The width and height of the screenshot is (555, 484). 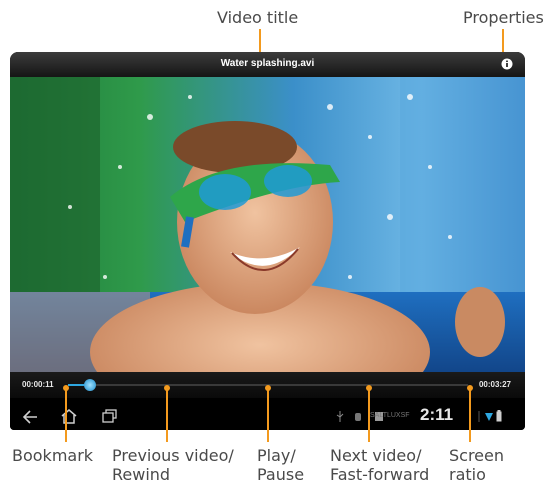 What do you see at coordinates (477, 455) in the screenshot?
I see `callout-screen-line1: Screen` at bounding box center [477, 455].